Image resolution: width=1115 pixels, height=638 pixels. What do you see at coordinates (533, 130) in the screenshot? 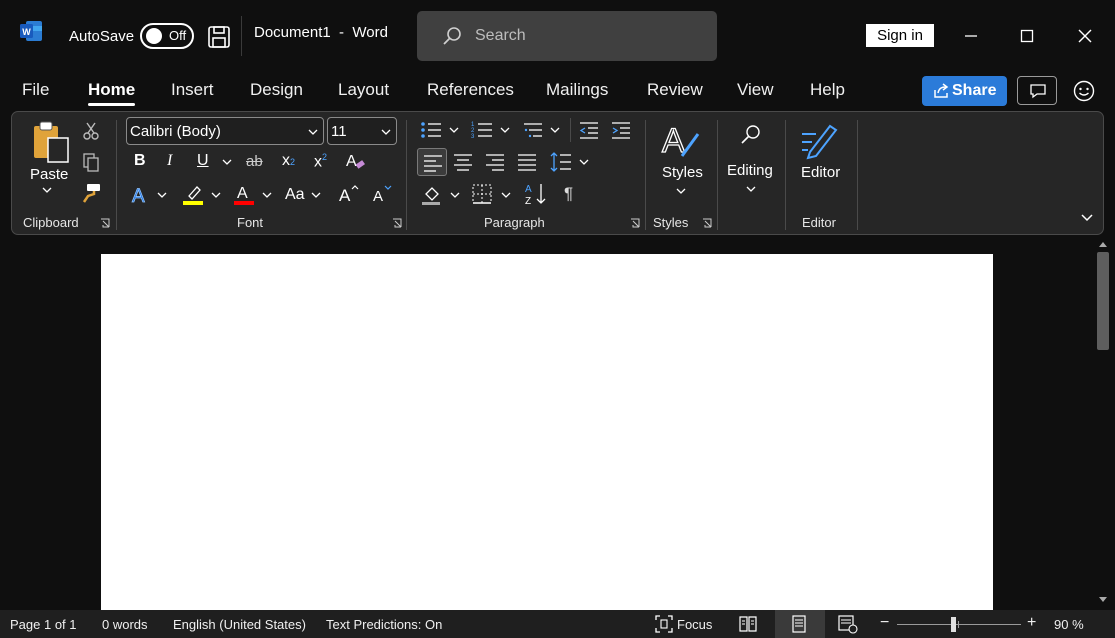
I see `multilevel-list-icon` at bounding box center [533, 130].